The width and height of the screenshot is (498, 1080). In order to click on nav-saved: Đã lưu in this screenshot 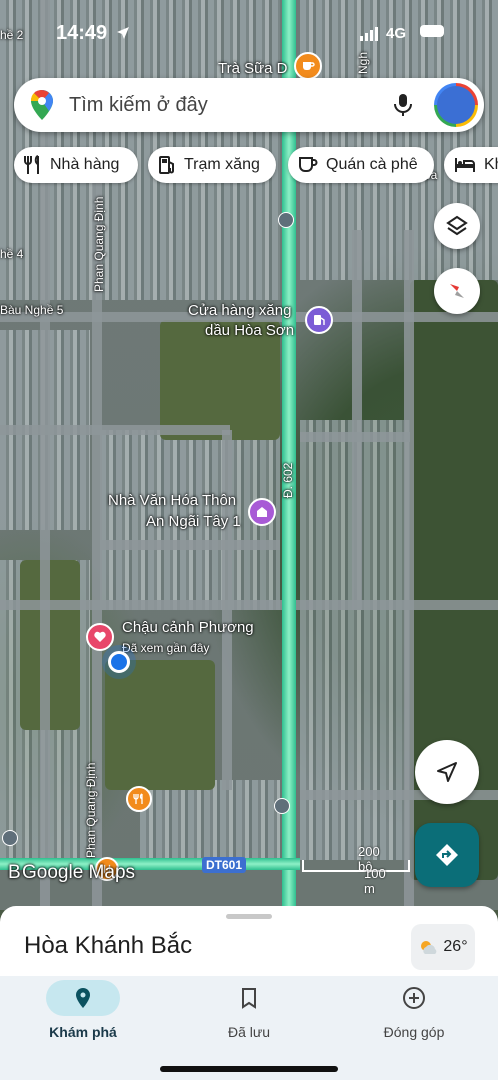, I will do `click(249, 1010)`.